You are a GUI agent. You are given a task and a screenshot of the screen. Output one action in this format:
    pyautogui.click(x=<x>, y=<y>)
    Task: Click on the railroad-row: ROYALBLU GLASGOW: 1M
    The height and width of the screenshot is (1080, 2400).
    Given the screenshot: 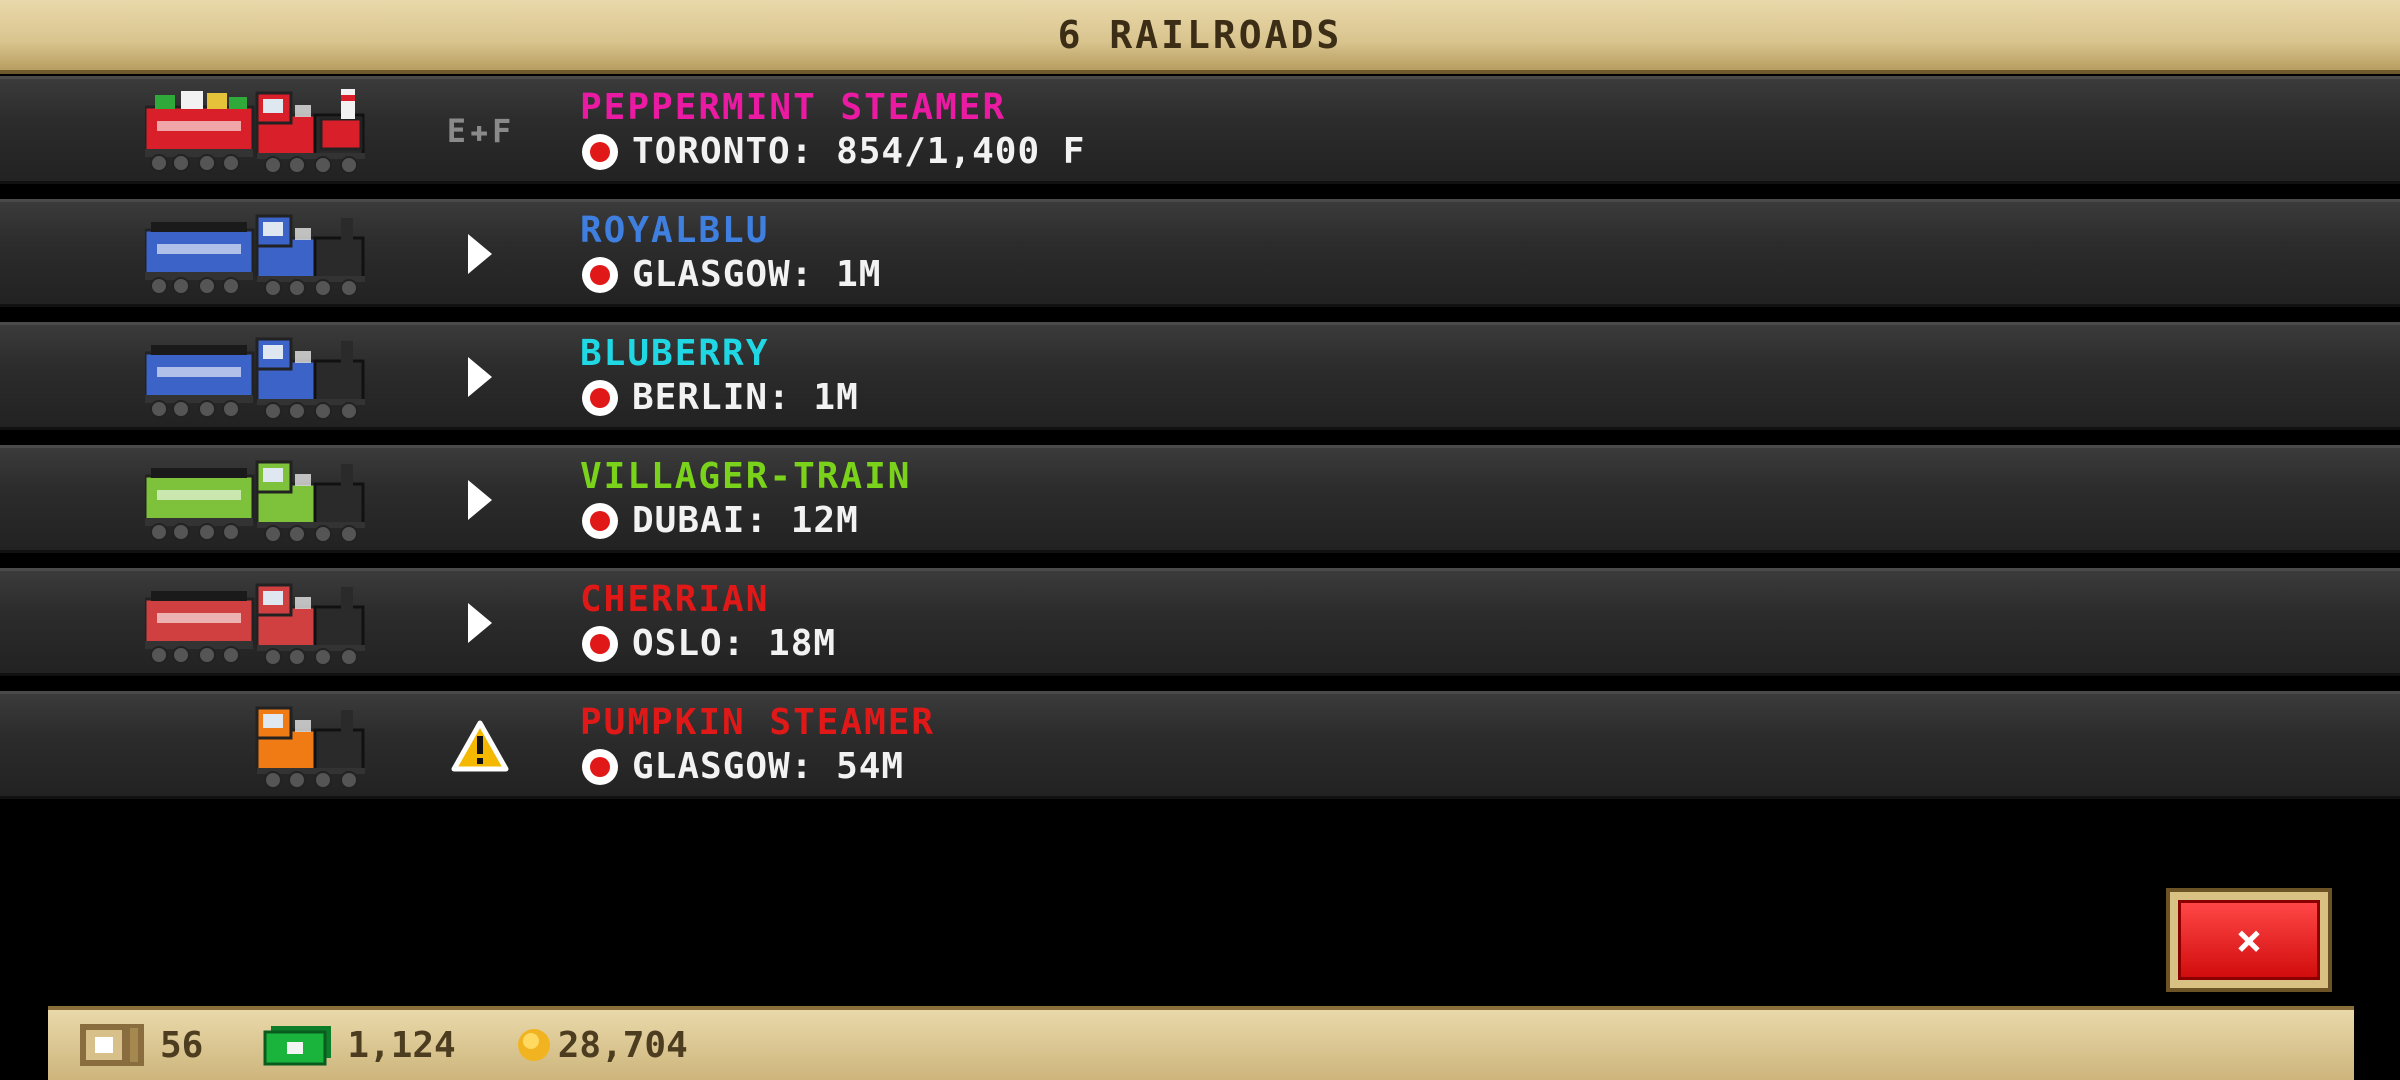 What is the action you would take?
    pyautogui.click(x=1200, y=253)
    